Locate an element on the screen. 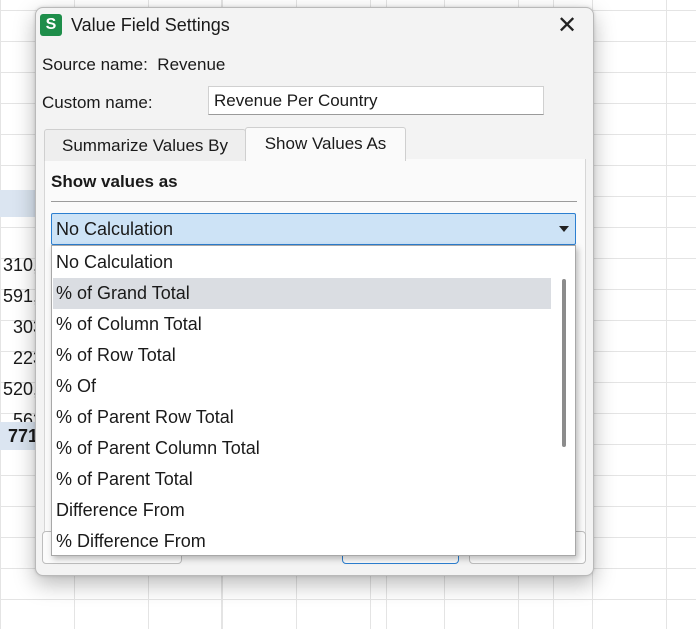 The image size is (696, 629). dropdown-option: % Of is located at coordinates (302, 386).